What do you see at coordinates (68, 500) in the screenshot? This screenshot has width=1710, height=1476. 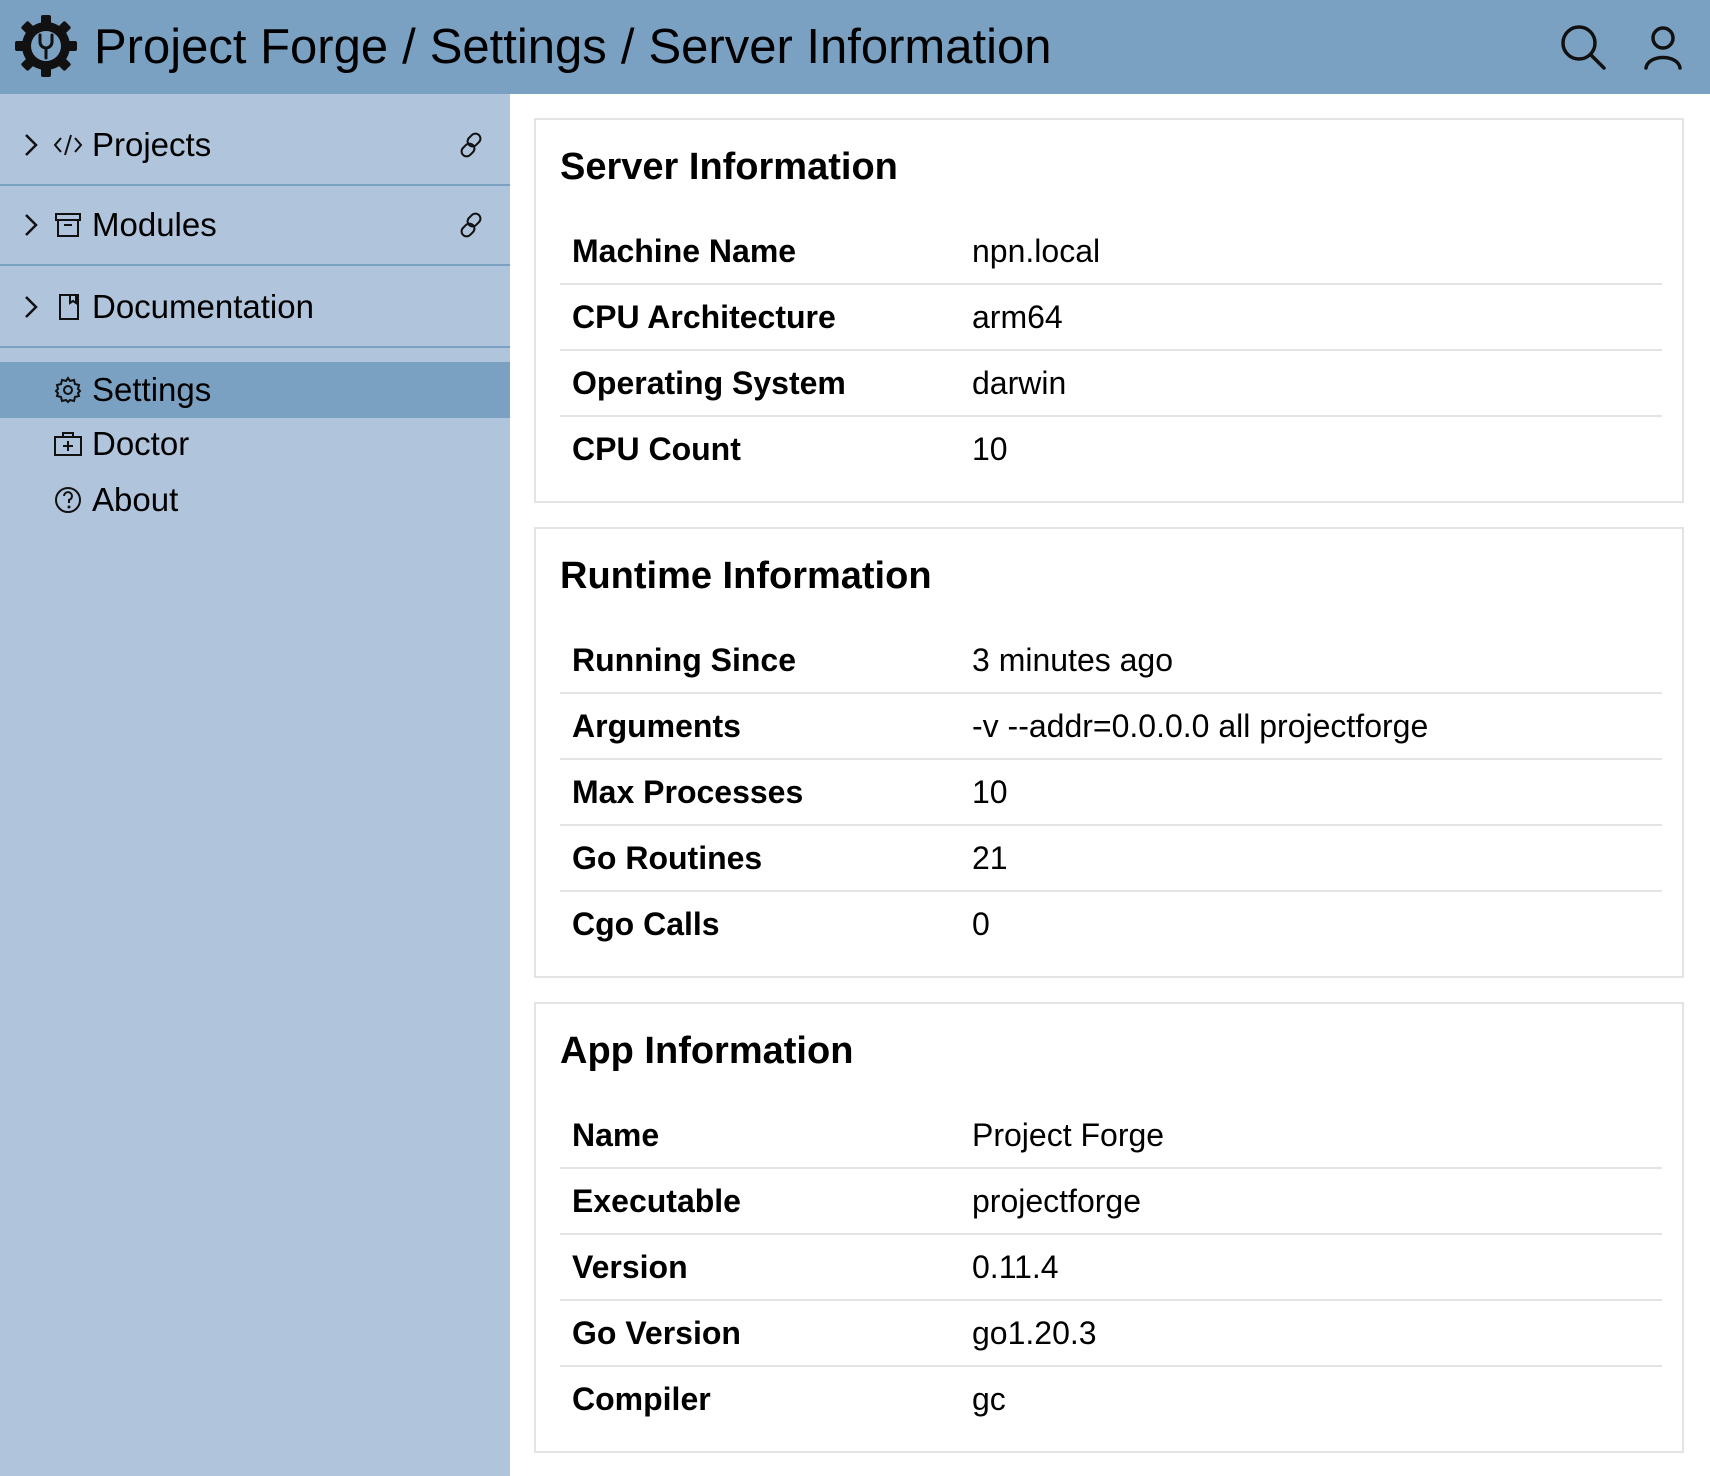 I see `question-icon` at bounding box center [68, 500].